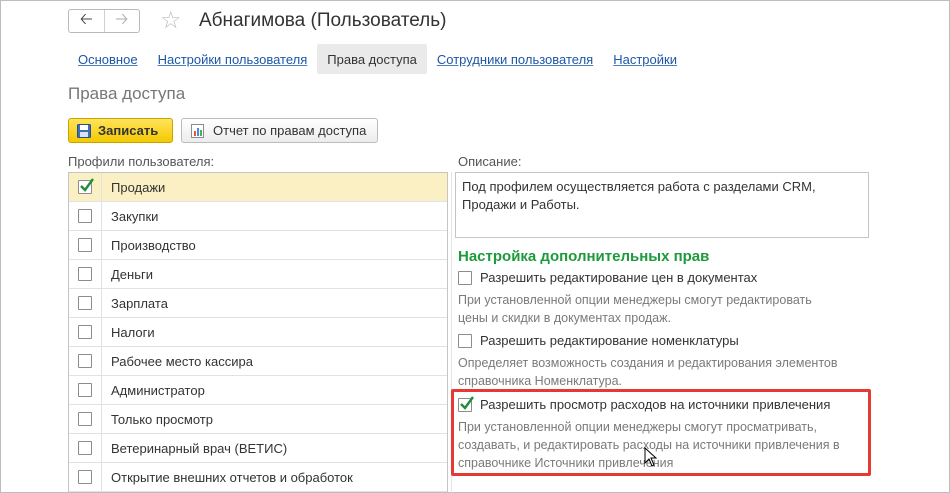 The height and width of the screenshot is (493, 950). I want to click on forward-button: 🡢, so click(121, 21).